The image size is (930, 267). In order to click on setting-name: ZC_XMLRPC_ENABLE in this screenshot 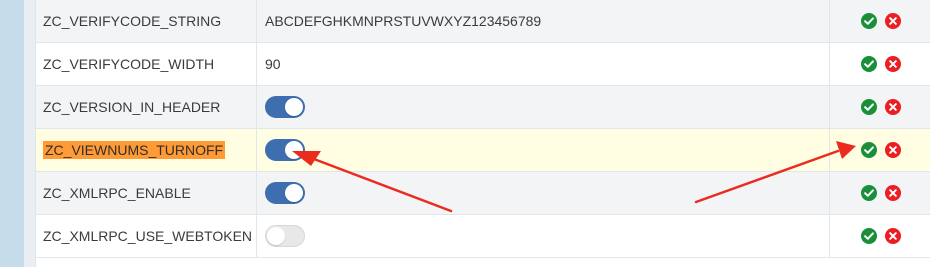, I will do `click(117, 193)`.